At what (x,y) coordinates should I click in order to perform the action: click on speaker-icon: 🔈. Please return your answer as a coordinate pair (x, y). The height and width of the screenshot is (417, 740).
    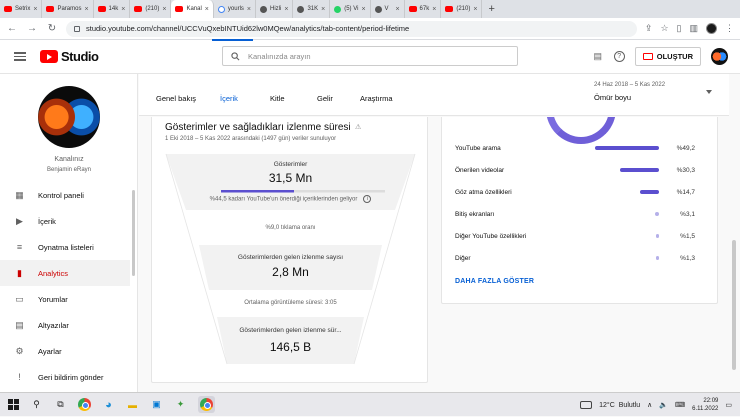
    Looking at the image, I should click on (663, 405).